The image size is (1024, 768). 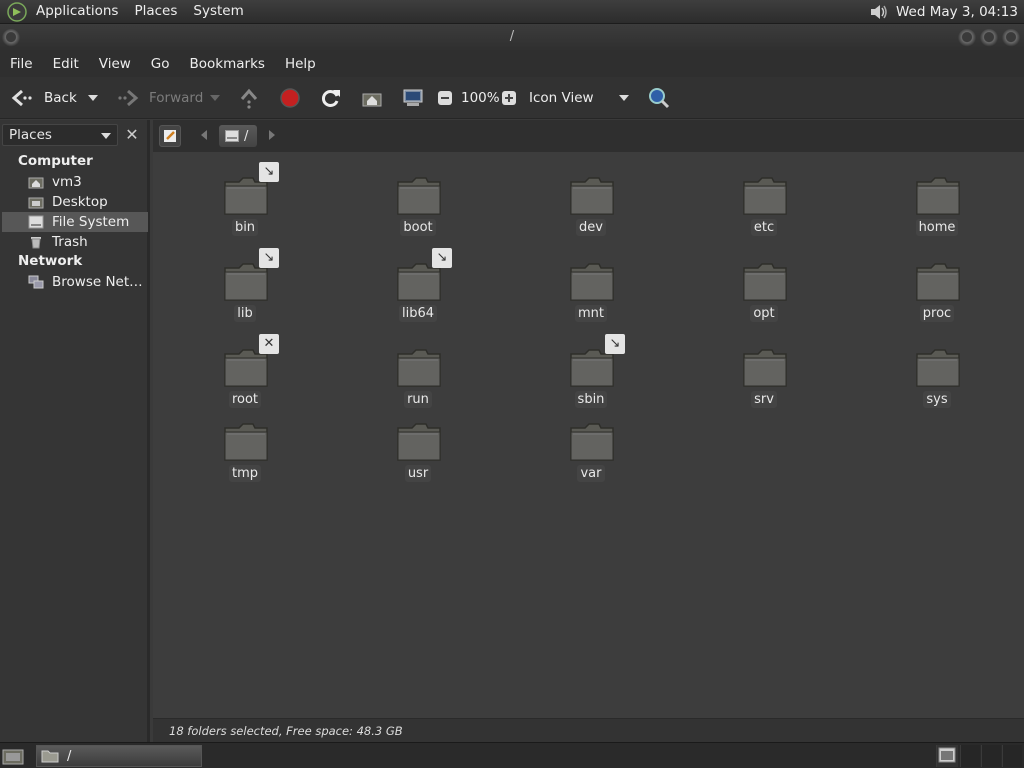 I want to click on crumb-scroll-left-icon, so click(x=204, y=135).